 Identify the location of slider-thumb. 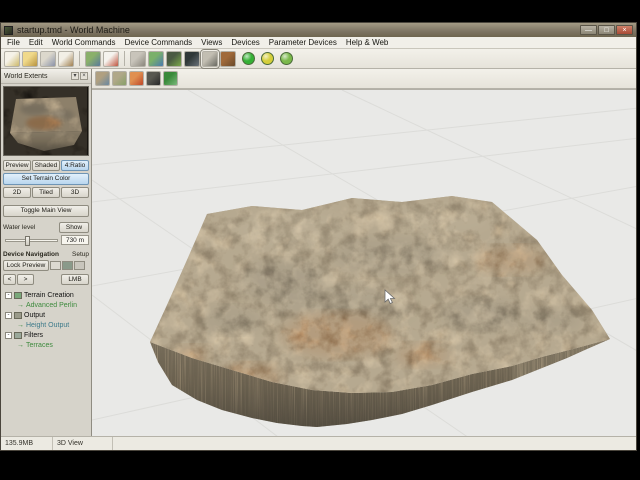
(28, 240).